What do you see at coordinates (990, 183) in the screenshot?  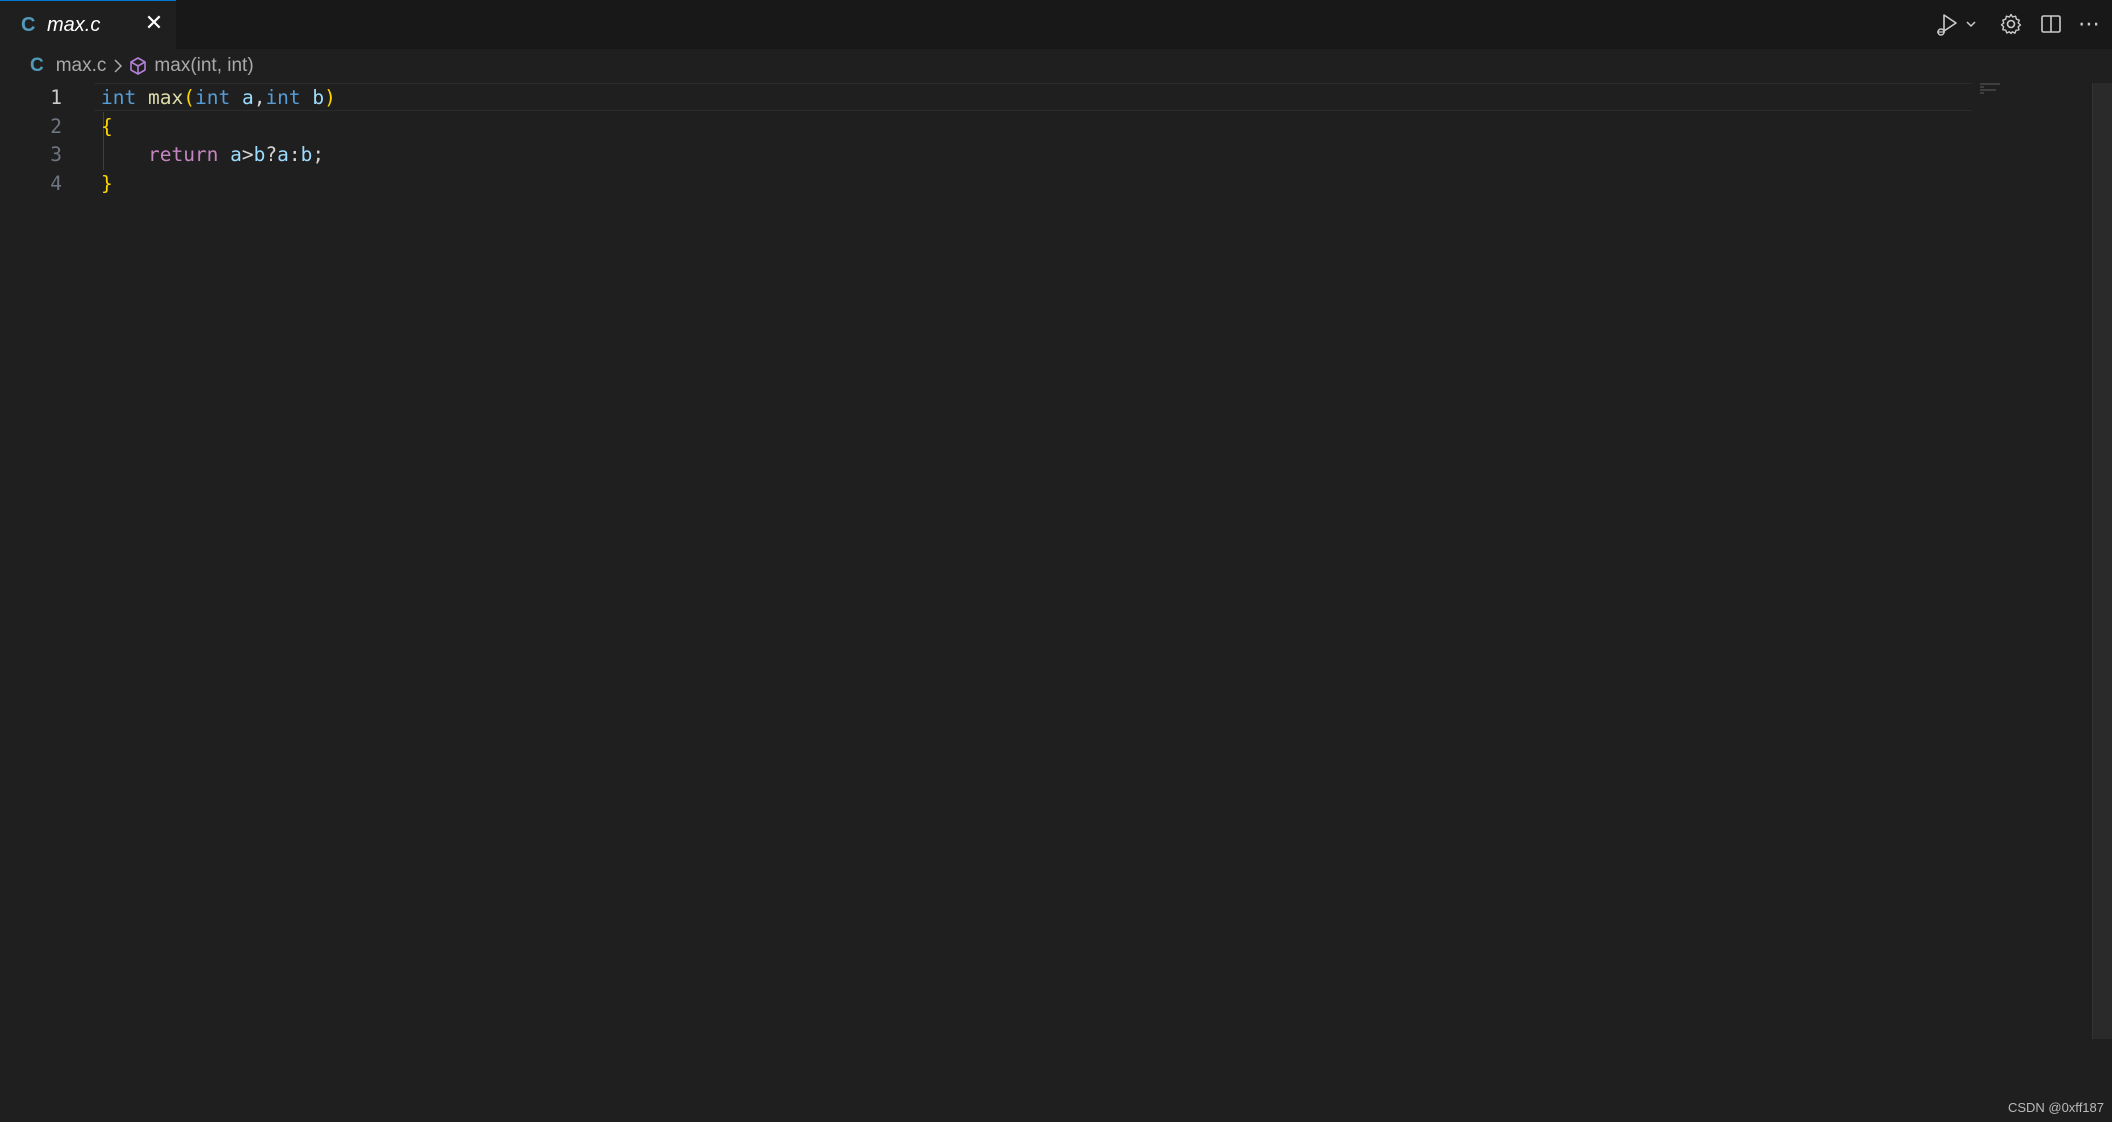 I see `code-line: 4}` at bounding box center [990, 183].